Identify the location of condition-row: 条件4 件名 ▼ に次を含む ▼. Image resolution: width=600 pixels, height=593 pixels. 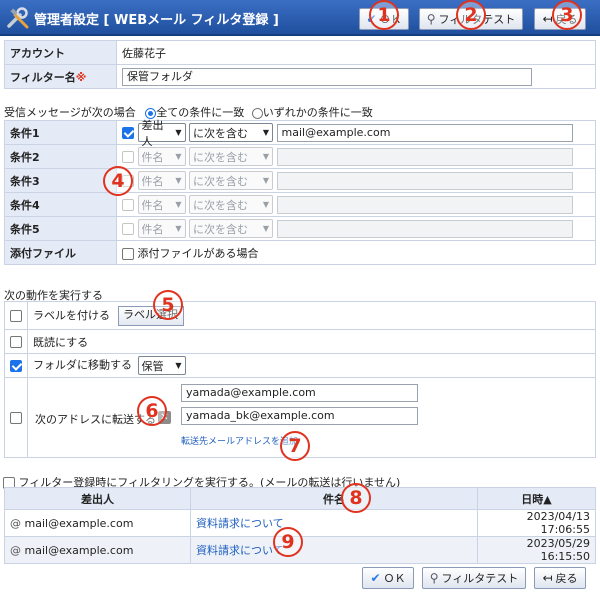
(300, 204).